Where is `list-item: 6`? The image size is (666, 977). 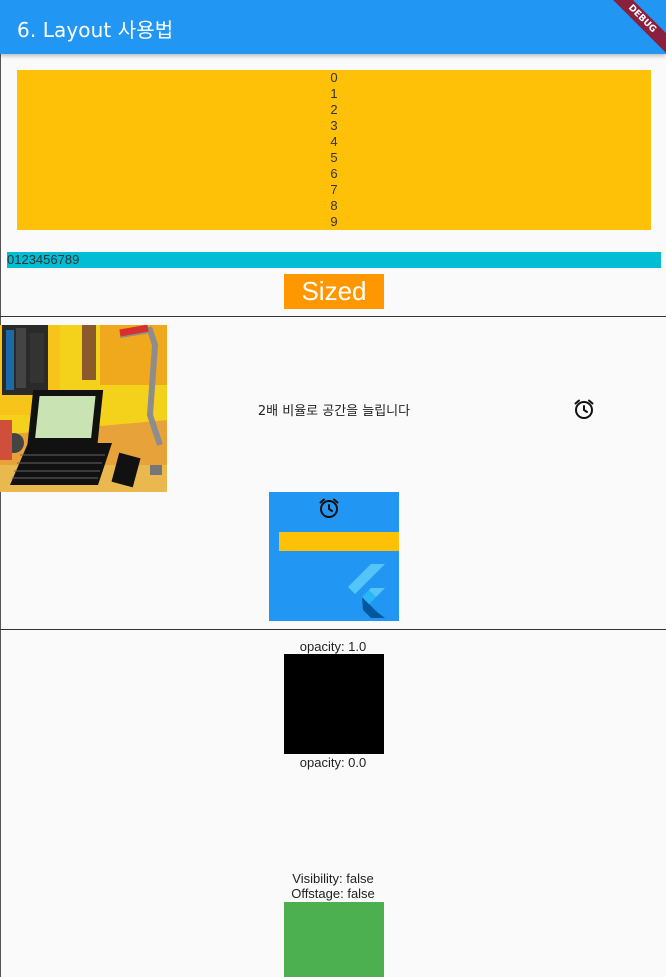
list-item: 6 is located at coordinates (334, 173).